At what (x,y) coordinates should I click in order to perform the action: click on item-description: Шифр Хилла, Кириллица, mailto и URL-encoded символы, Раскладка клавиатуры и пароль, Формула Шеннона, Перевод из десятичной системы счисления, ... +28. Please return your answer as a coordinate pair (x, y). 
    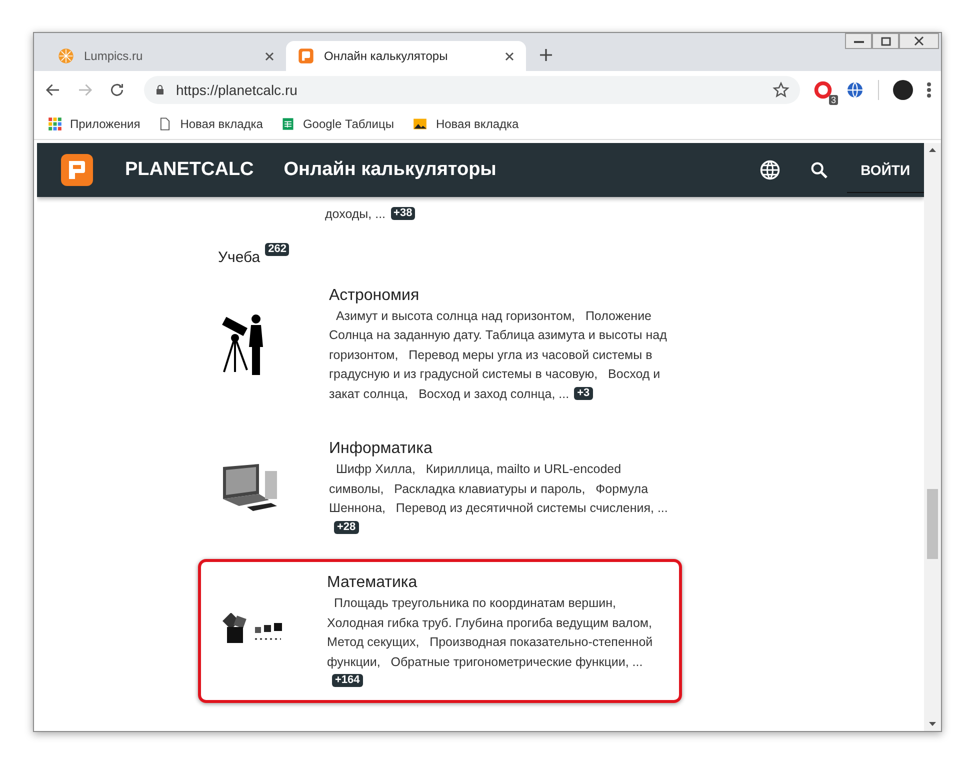
    Looking at the image, I should click on (499, 498).